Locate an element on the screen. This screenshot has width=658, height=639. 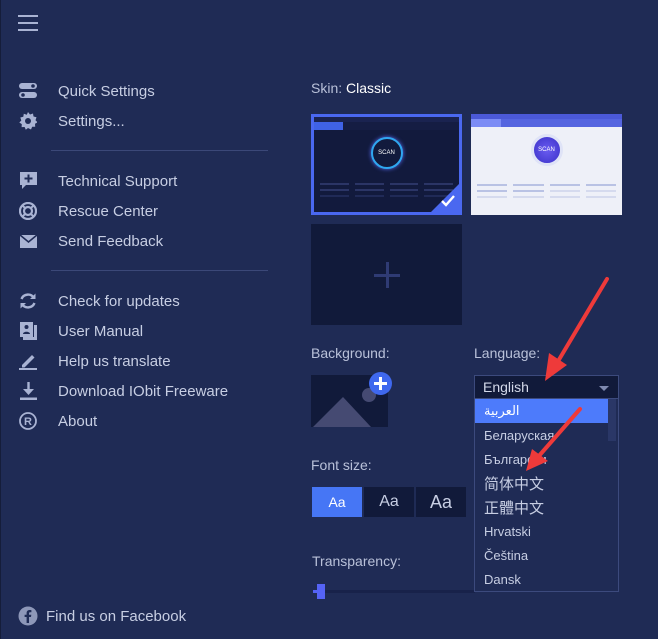
manual-book-icon is located at coordinates (28, 331).